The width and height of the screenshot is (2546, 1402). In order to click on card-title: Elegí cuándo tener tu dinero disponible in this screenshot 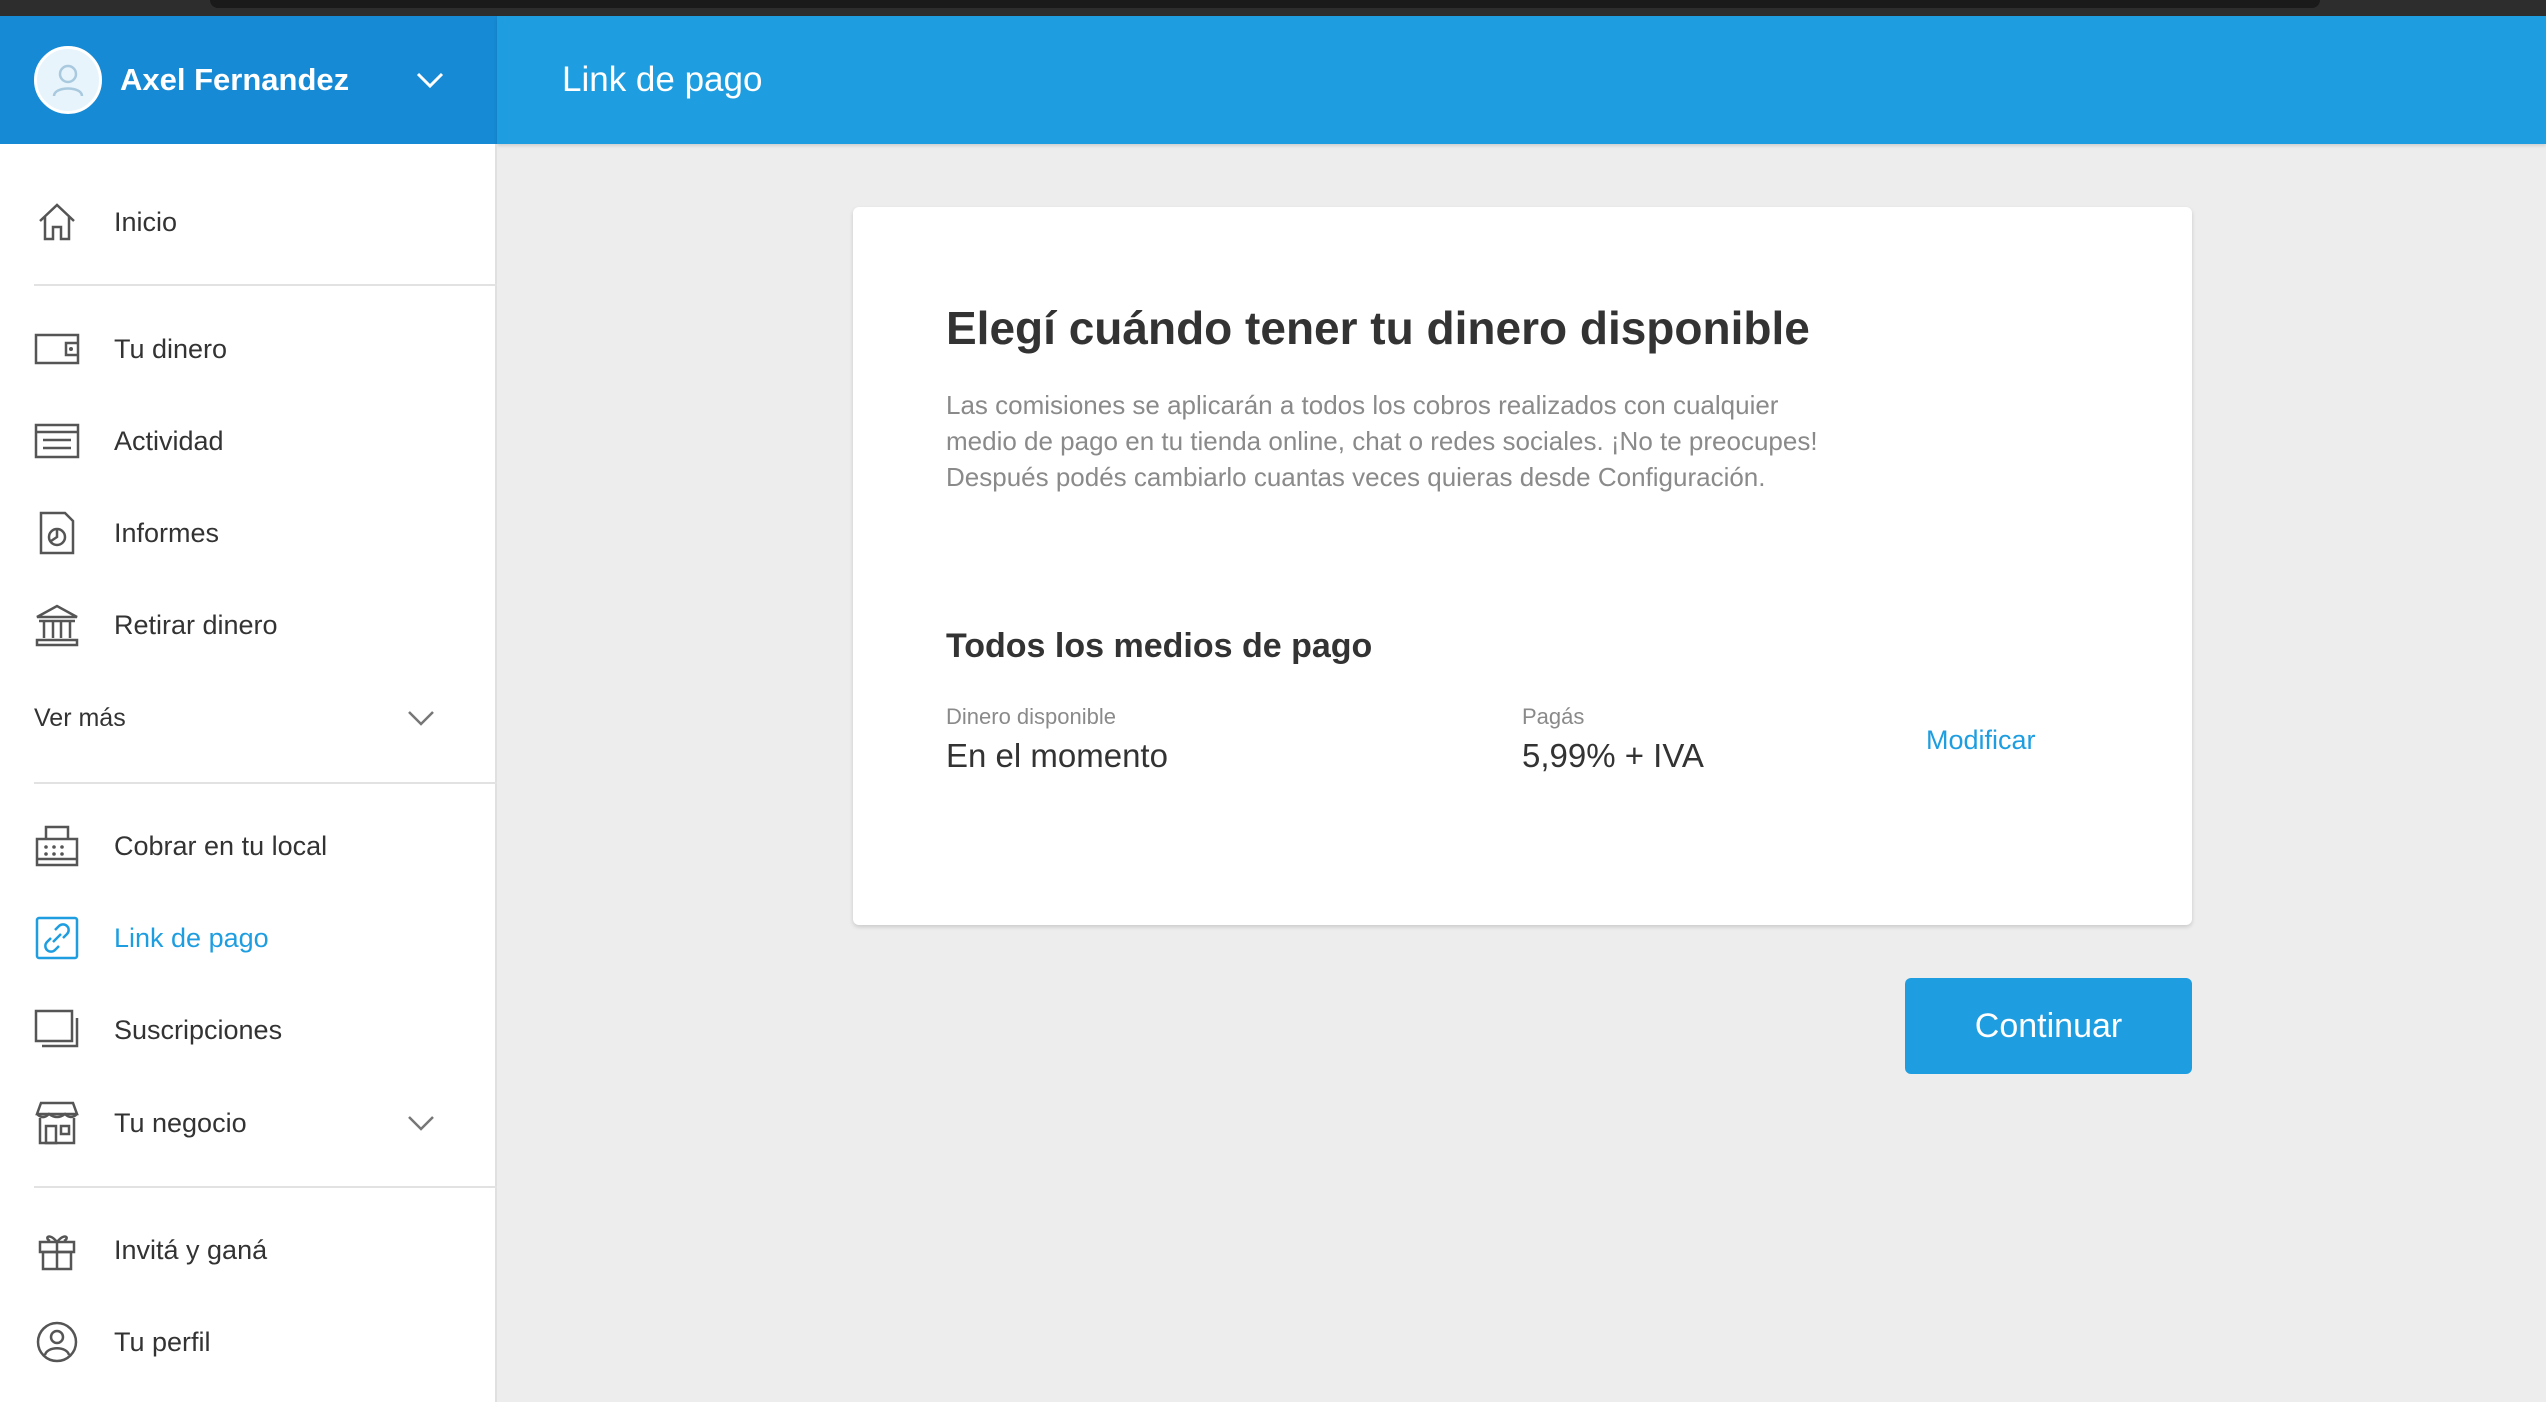, I will do `click(1378, 328)`.